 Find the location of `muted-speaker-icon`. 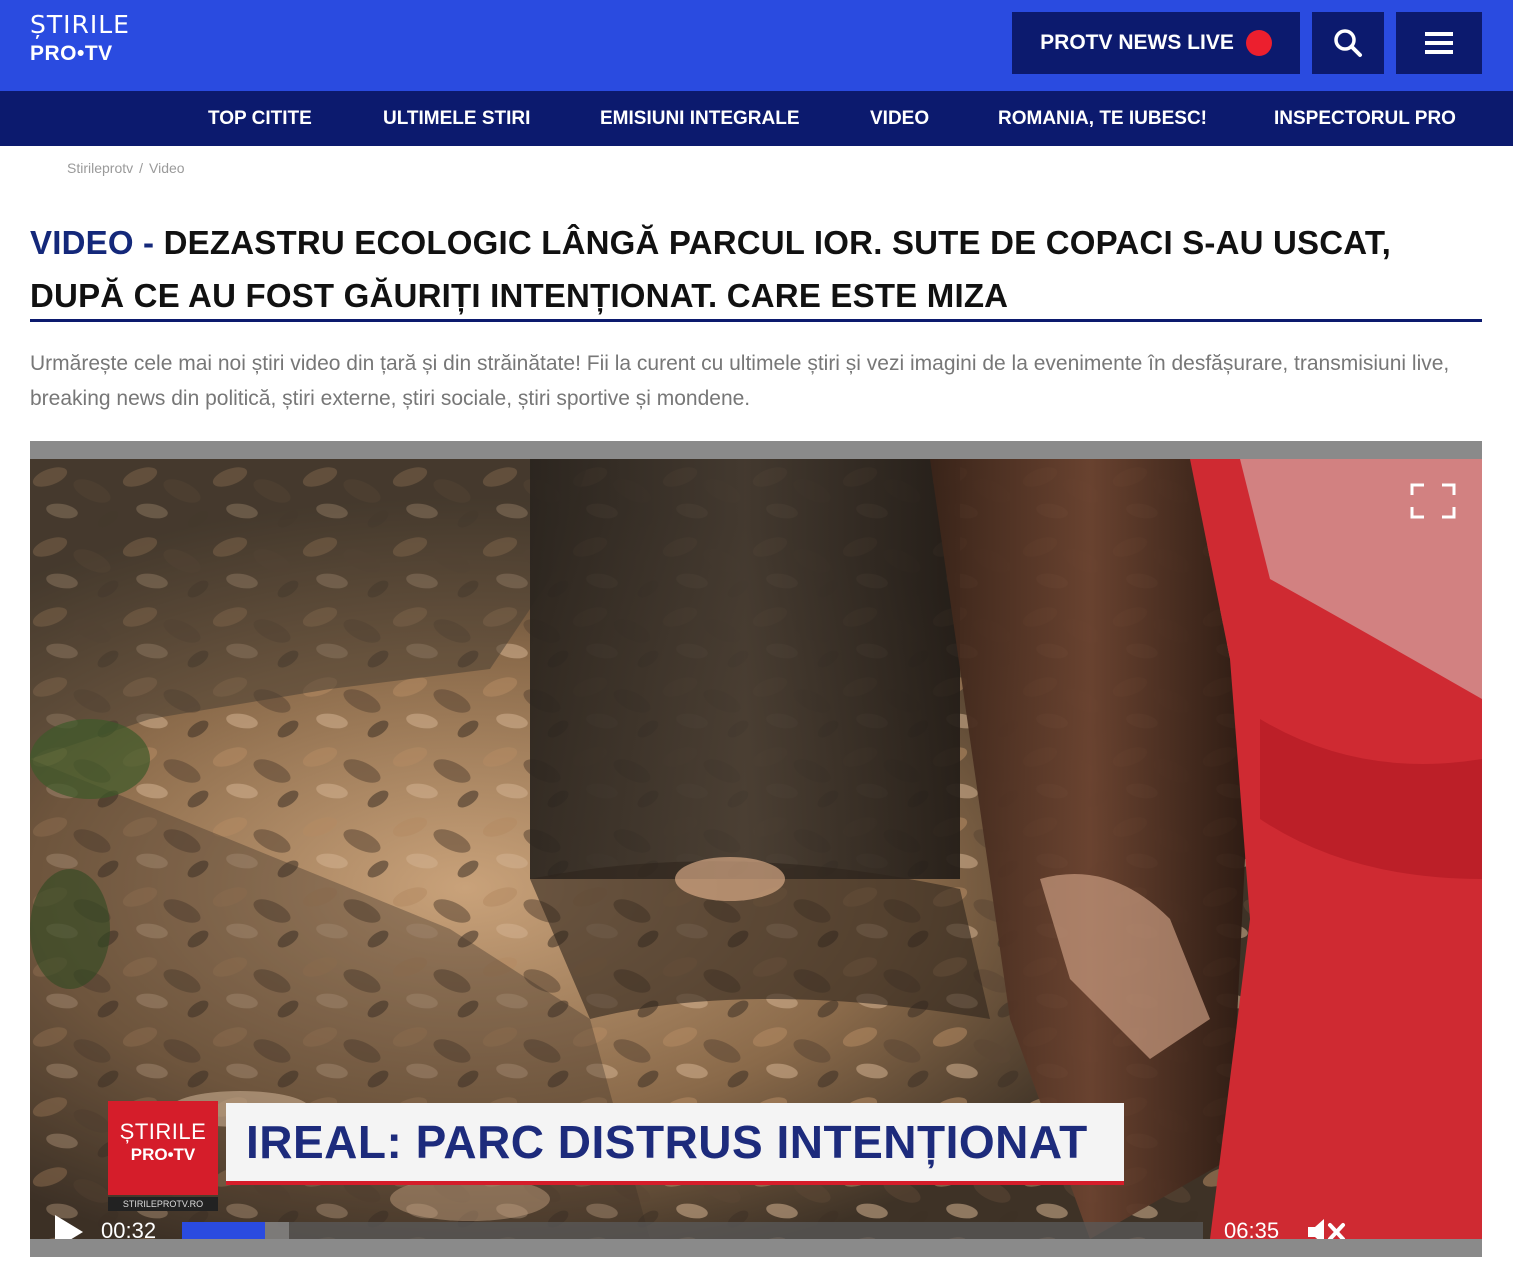

muted-speaker-icon is located at coordinates (1326, 1229).